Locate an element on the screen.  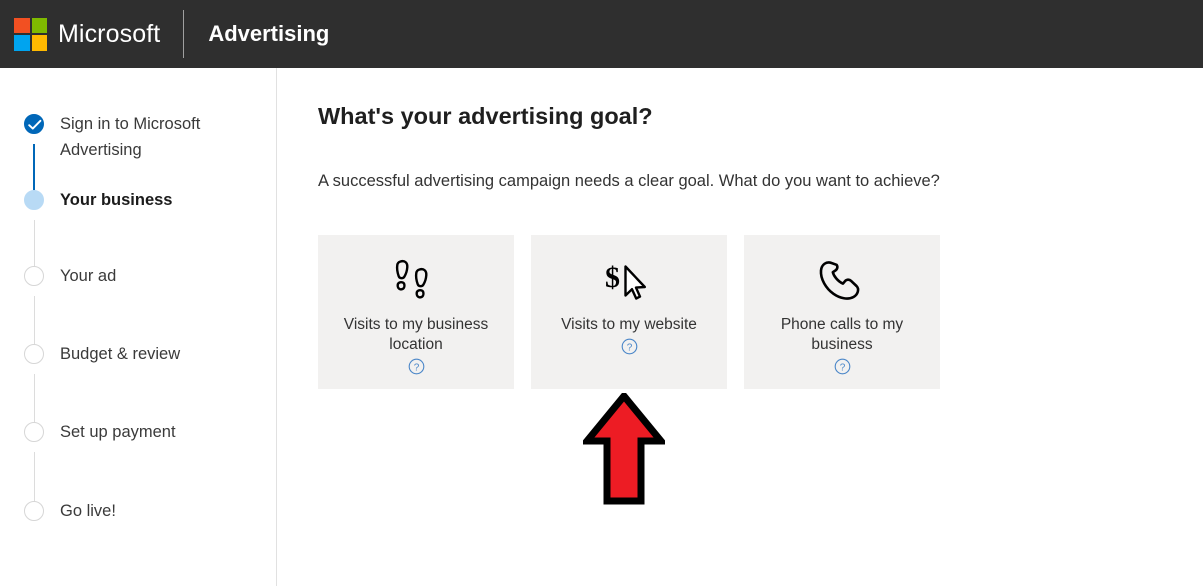
goal-card-label-business-location: Visits to my business location is located at coordinates (416, 334).